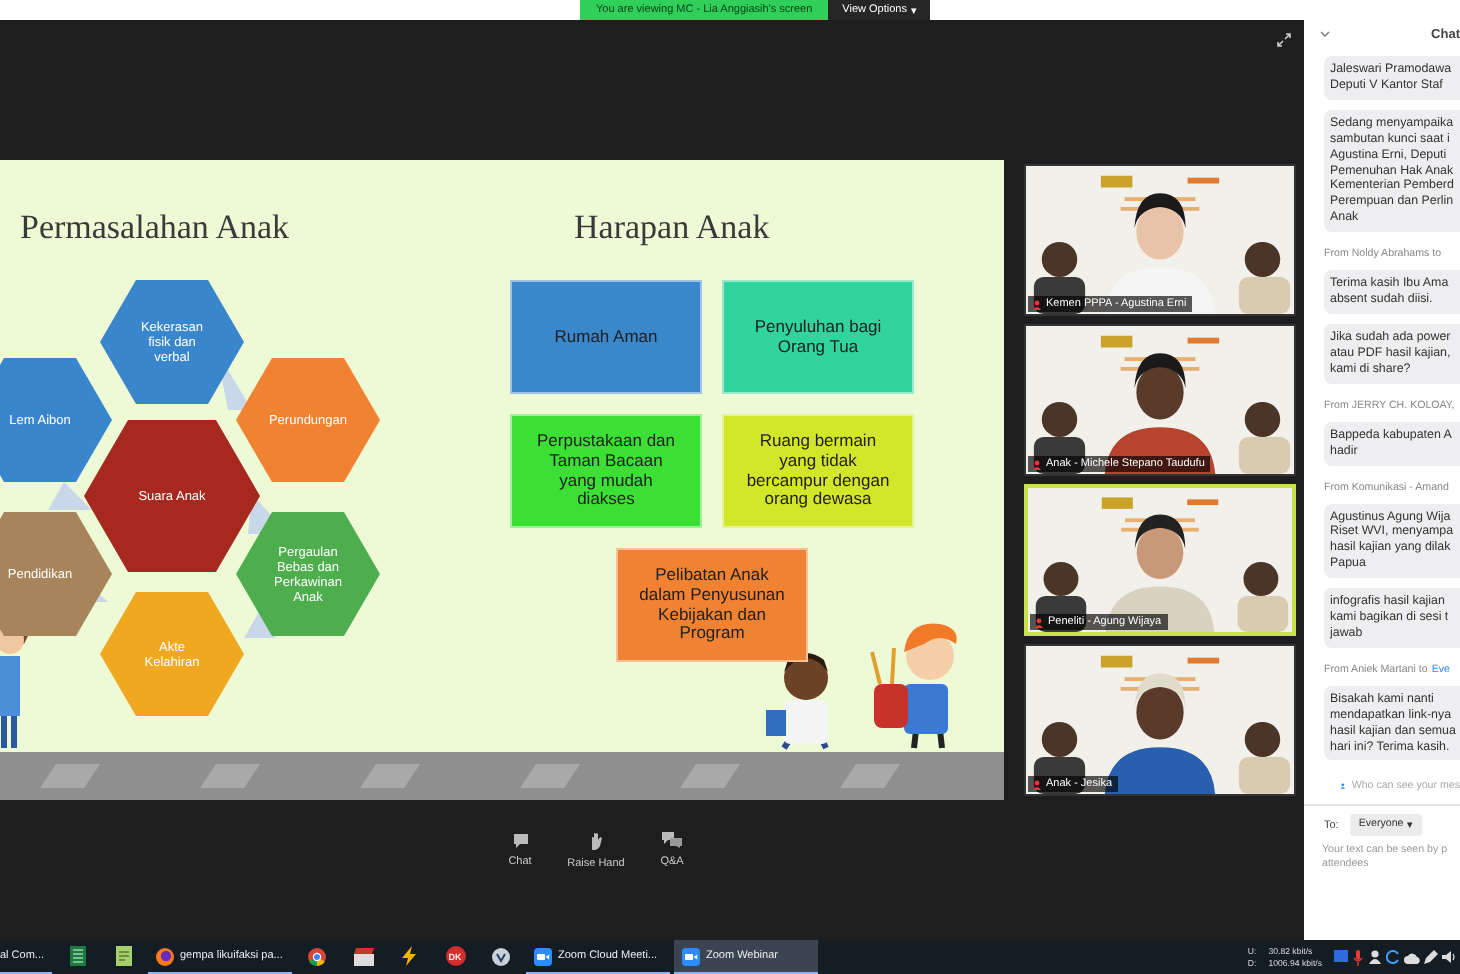 This screenshot has width=1460, height=974. I want to click on spreadsheet-icon, so click(77, 956).